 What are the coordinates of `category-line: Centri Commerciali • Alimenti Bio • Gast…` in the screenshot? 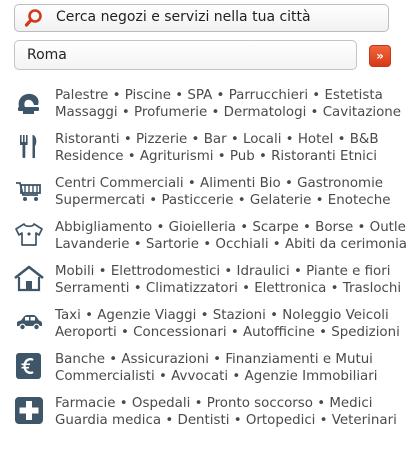 It's located at (219, 183).